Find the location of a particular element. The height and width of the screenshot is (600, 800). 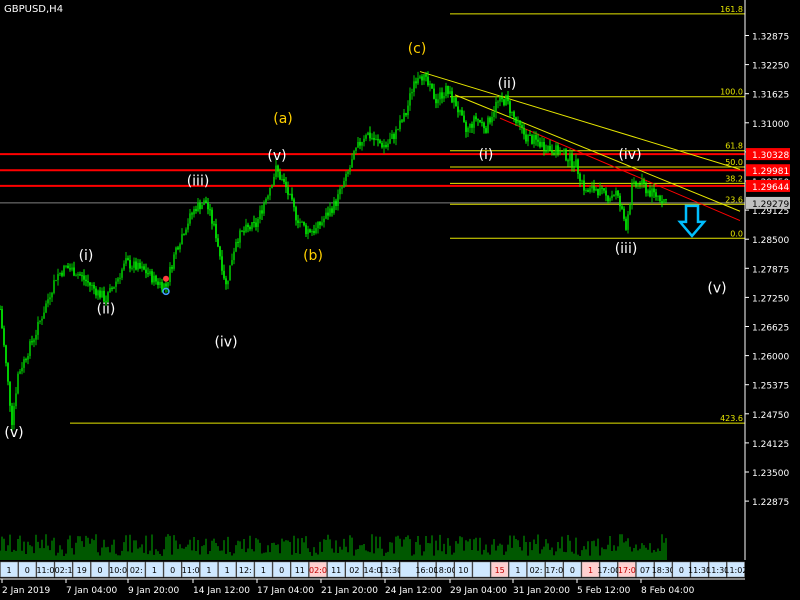

wave-label: (b) is located at coordinates (313, 256).